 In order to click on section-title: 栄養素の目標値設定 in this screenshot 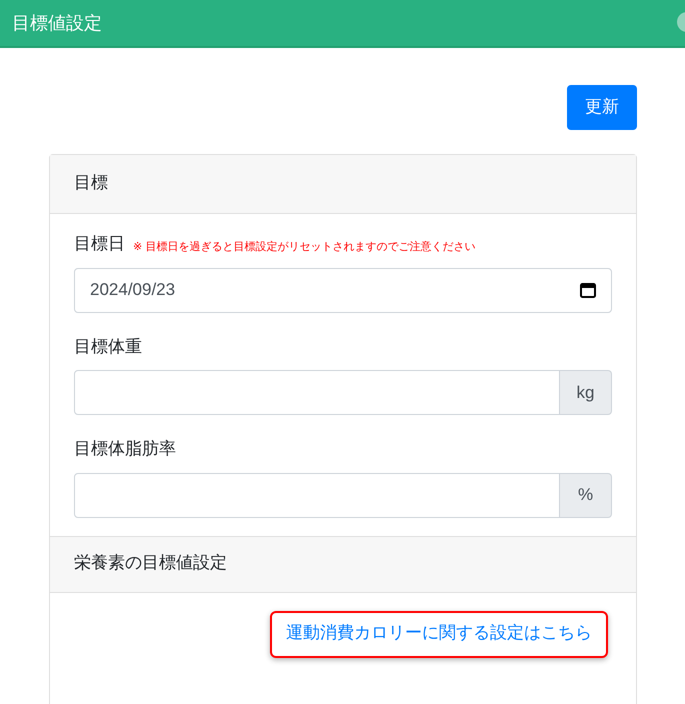, I will do `click(150, 564)`.